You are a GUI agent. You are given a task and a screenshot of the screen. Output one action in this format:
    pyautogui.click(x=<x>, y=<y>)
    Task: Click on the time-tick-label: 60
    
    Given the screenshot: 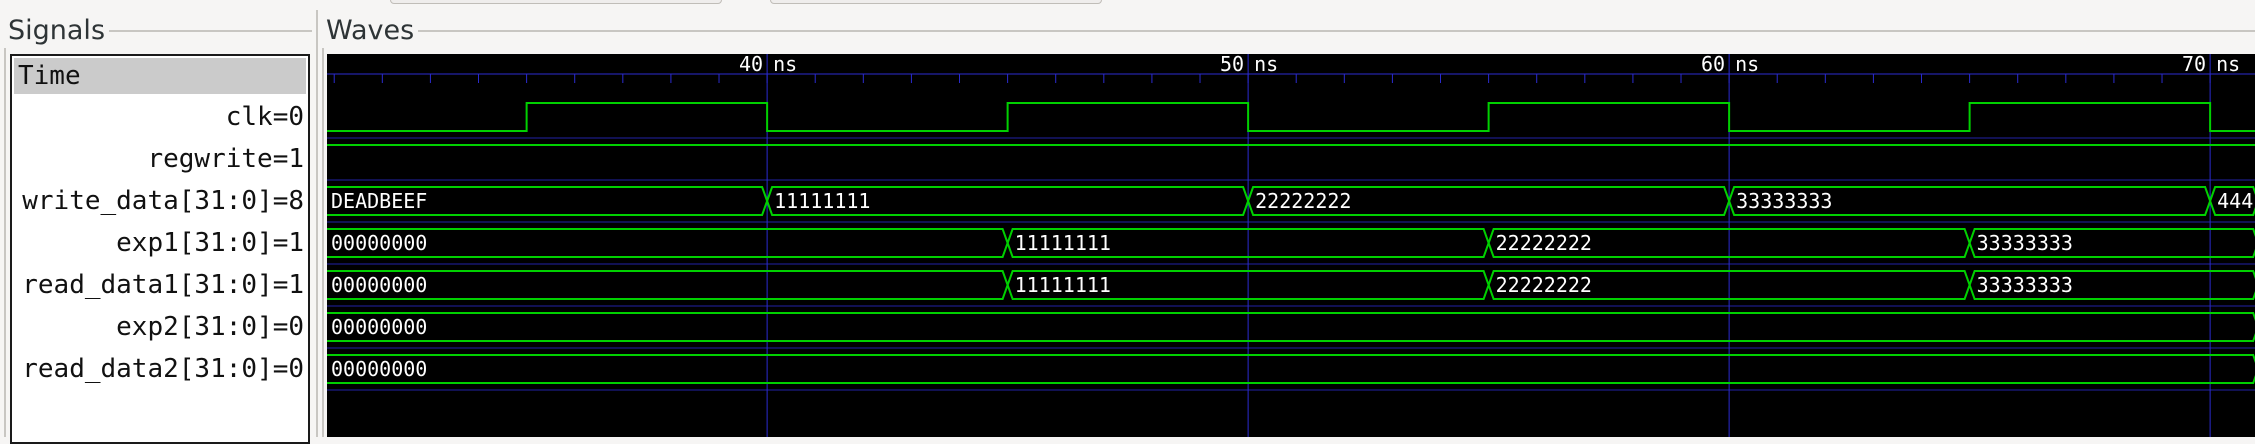 What is the action you would take?
    pyautogui.click(x=1713, y=65)
    